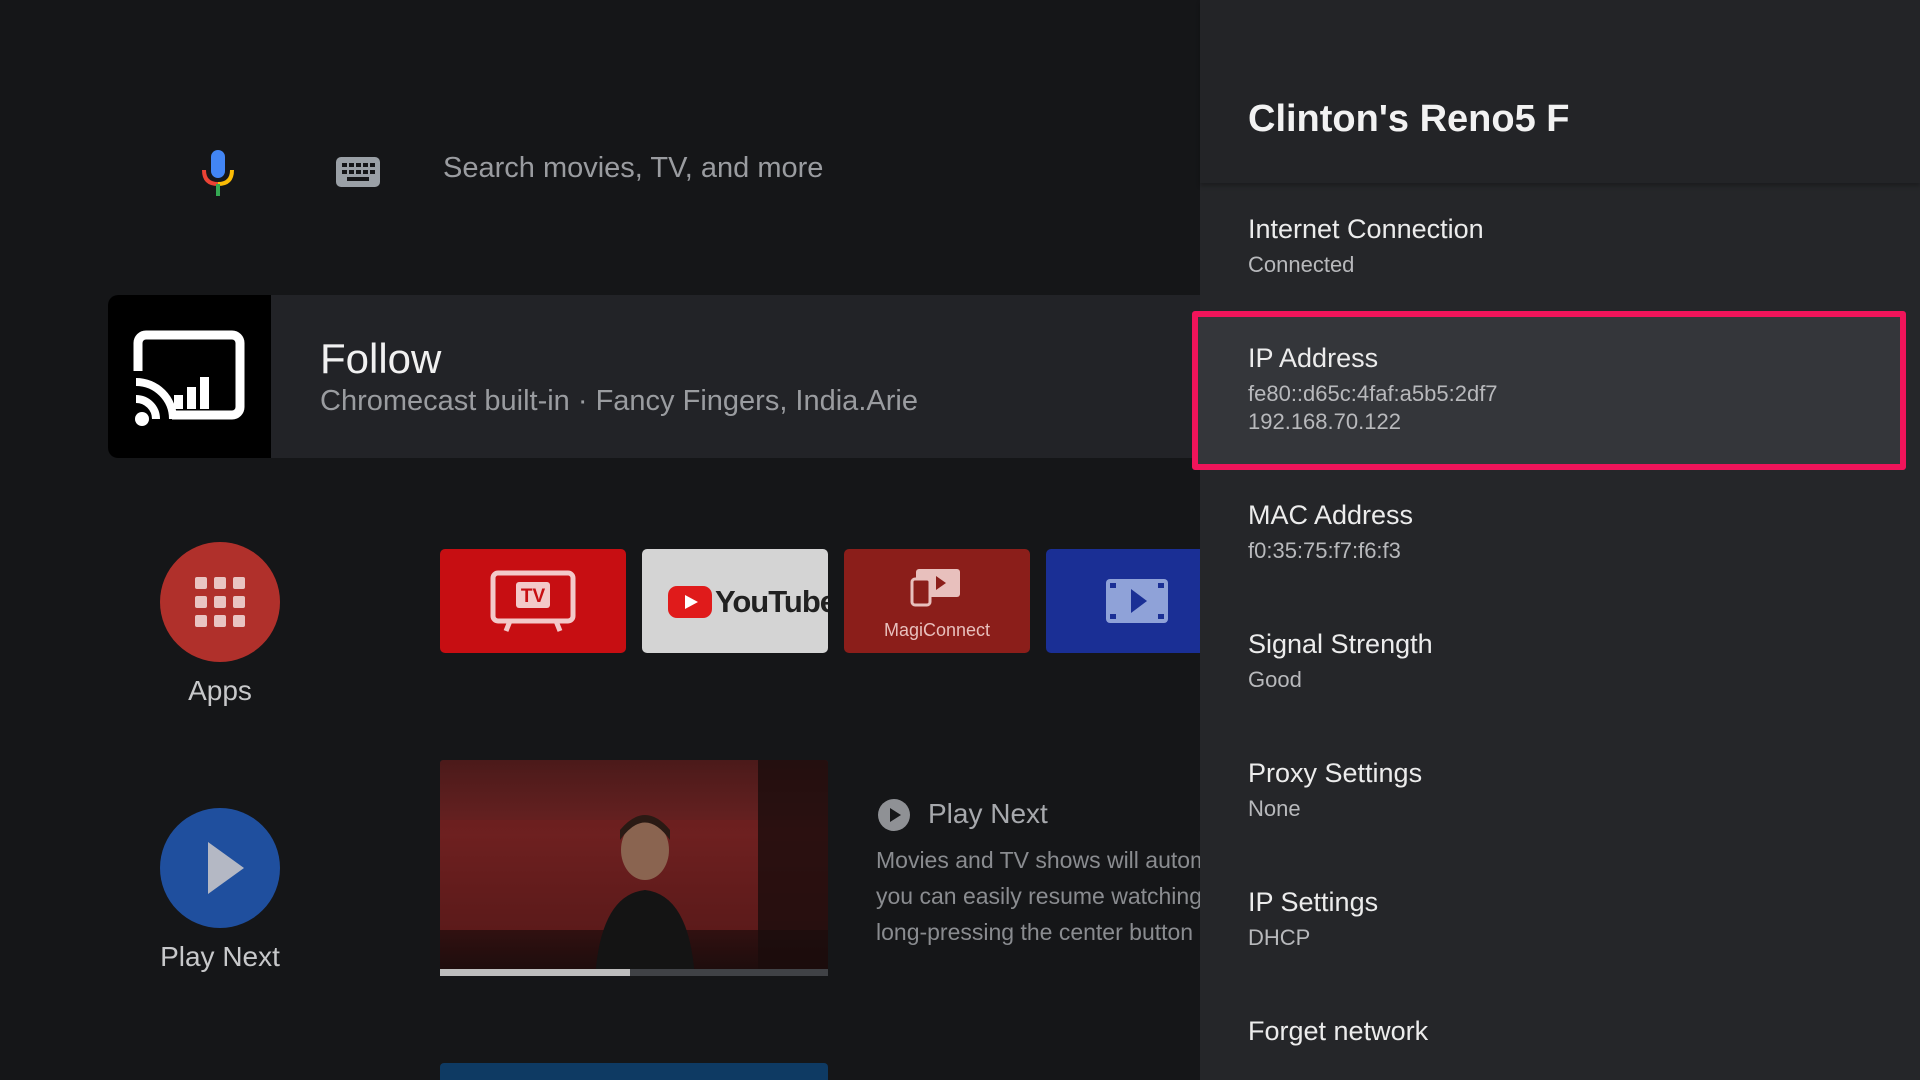 This screenshot has width=1920, height=1080. I want to click on setting-label: Signal Strength, so click(1340, 644).